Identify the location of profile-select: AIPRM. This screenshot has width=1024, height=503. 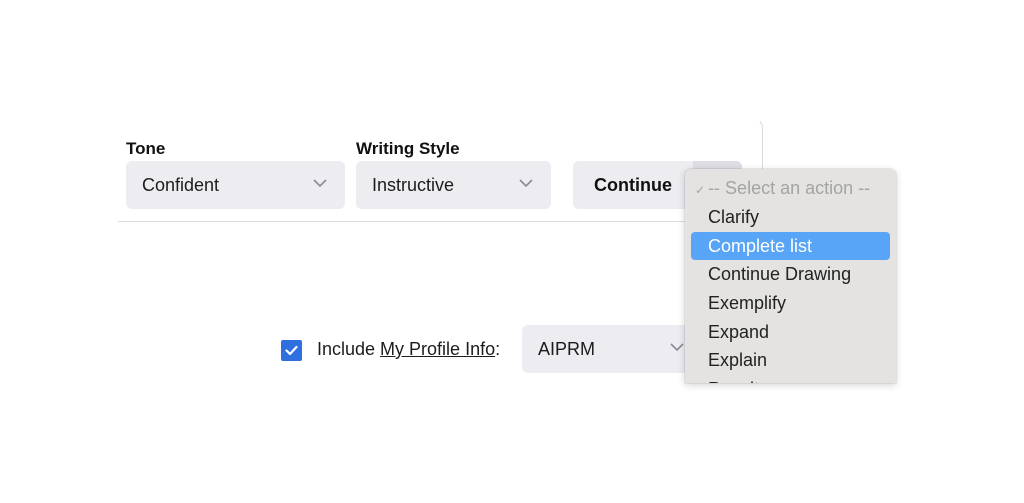
(612, 349).